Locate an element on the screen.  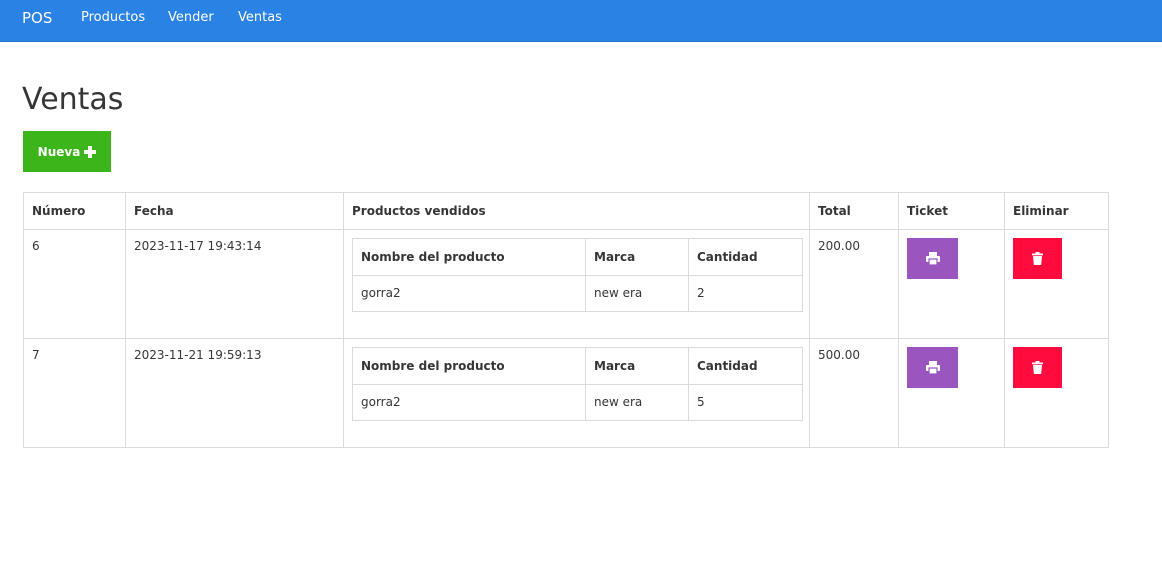
sale-date: 2023-11-21 19:59:13 is located at coordinates (198, 355).